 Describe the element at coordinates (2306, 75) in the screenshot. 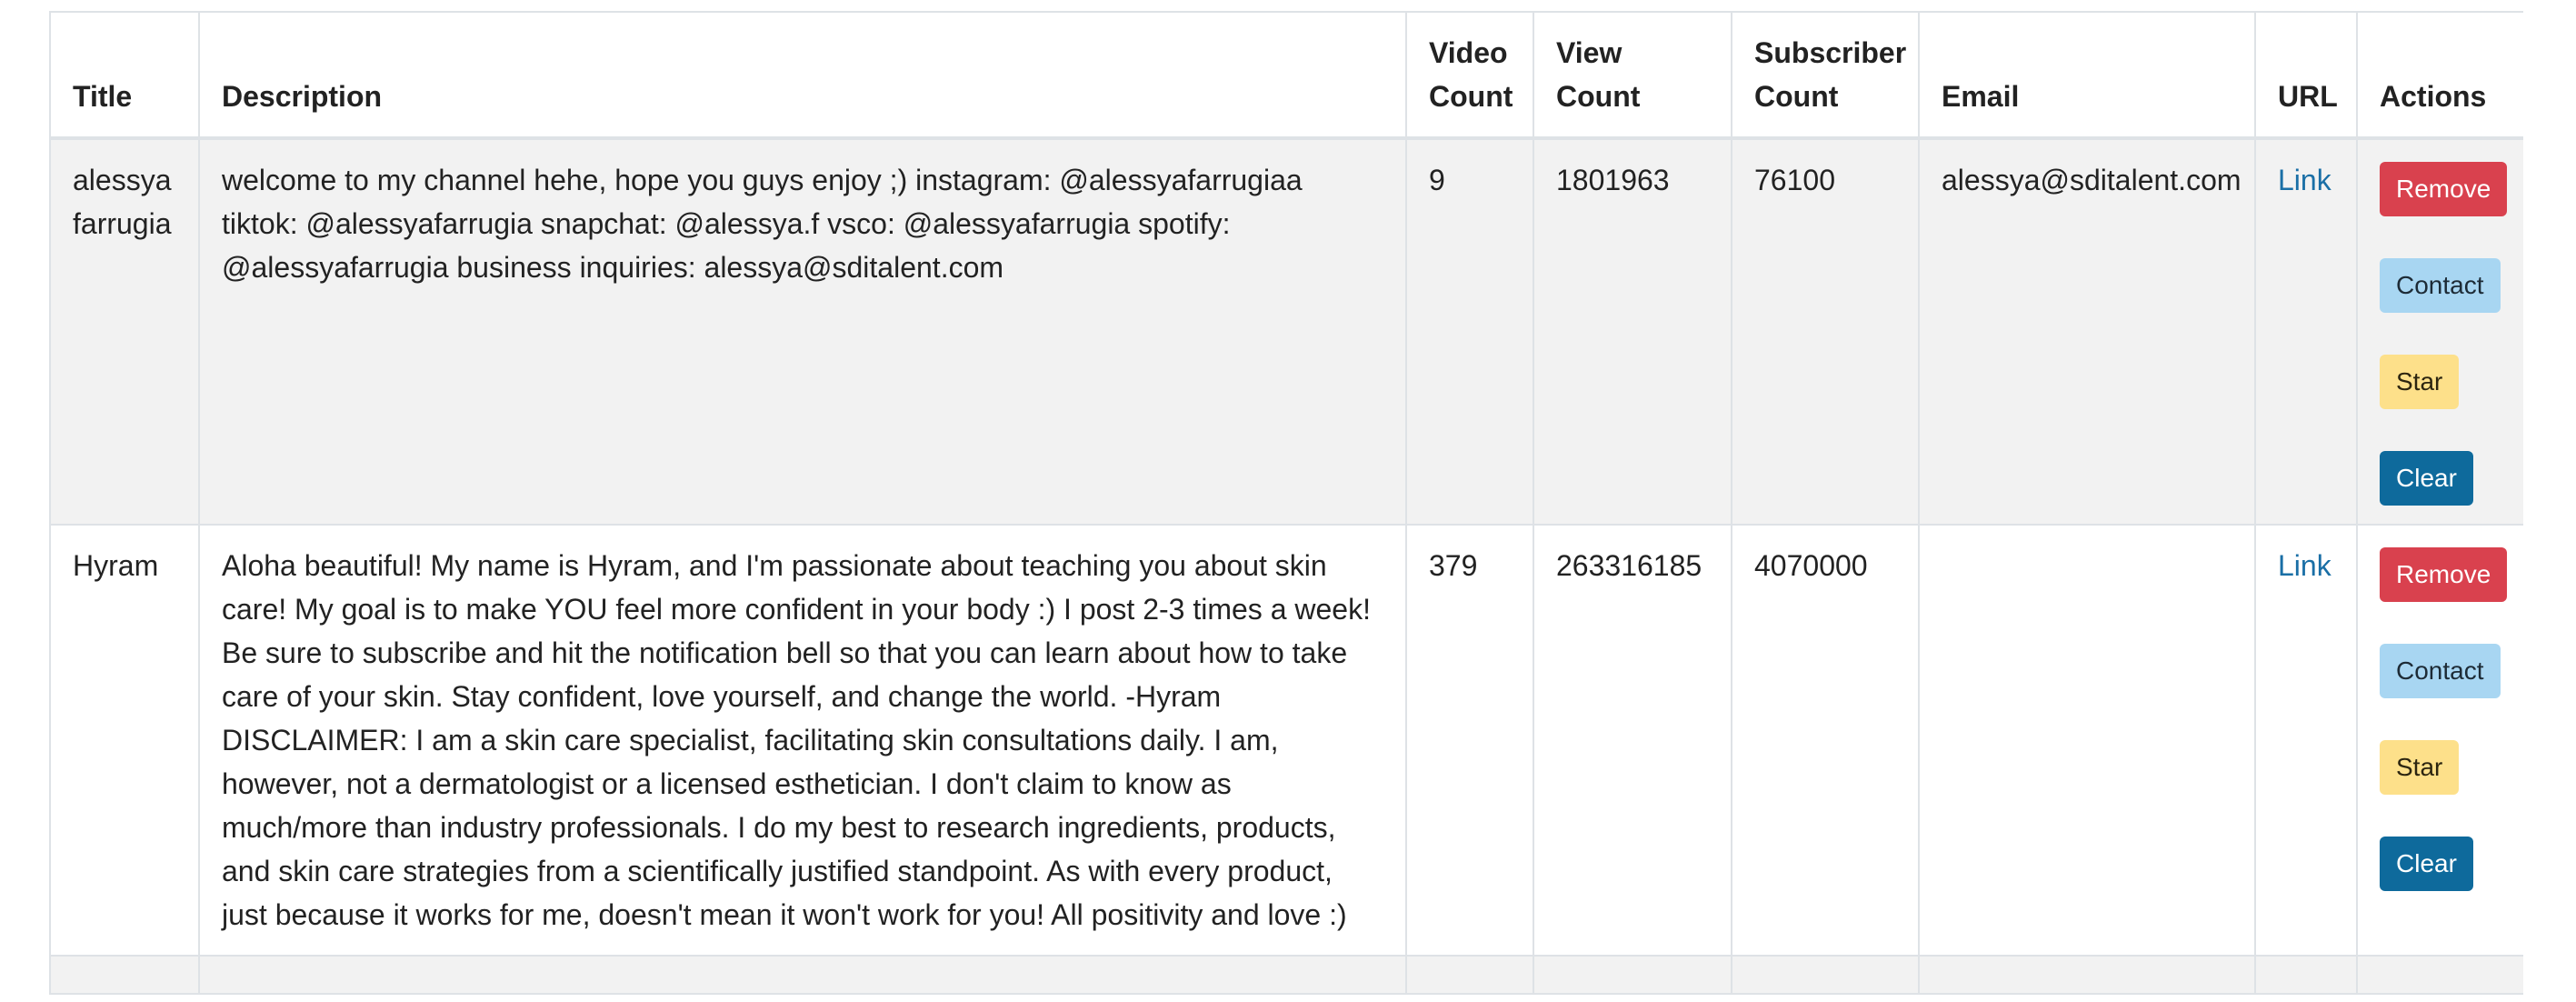

I see `header-url: URL` at that location.